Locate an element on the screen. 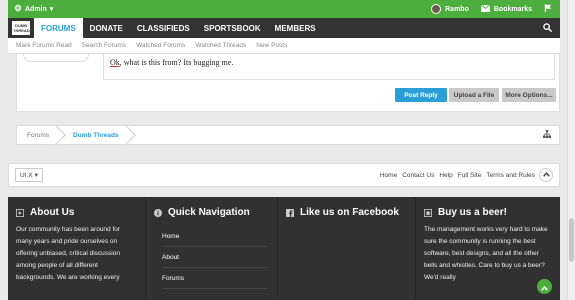 This screenshot has width=575, height=300. facebook-icon is located at coordinates (290, 212).